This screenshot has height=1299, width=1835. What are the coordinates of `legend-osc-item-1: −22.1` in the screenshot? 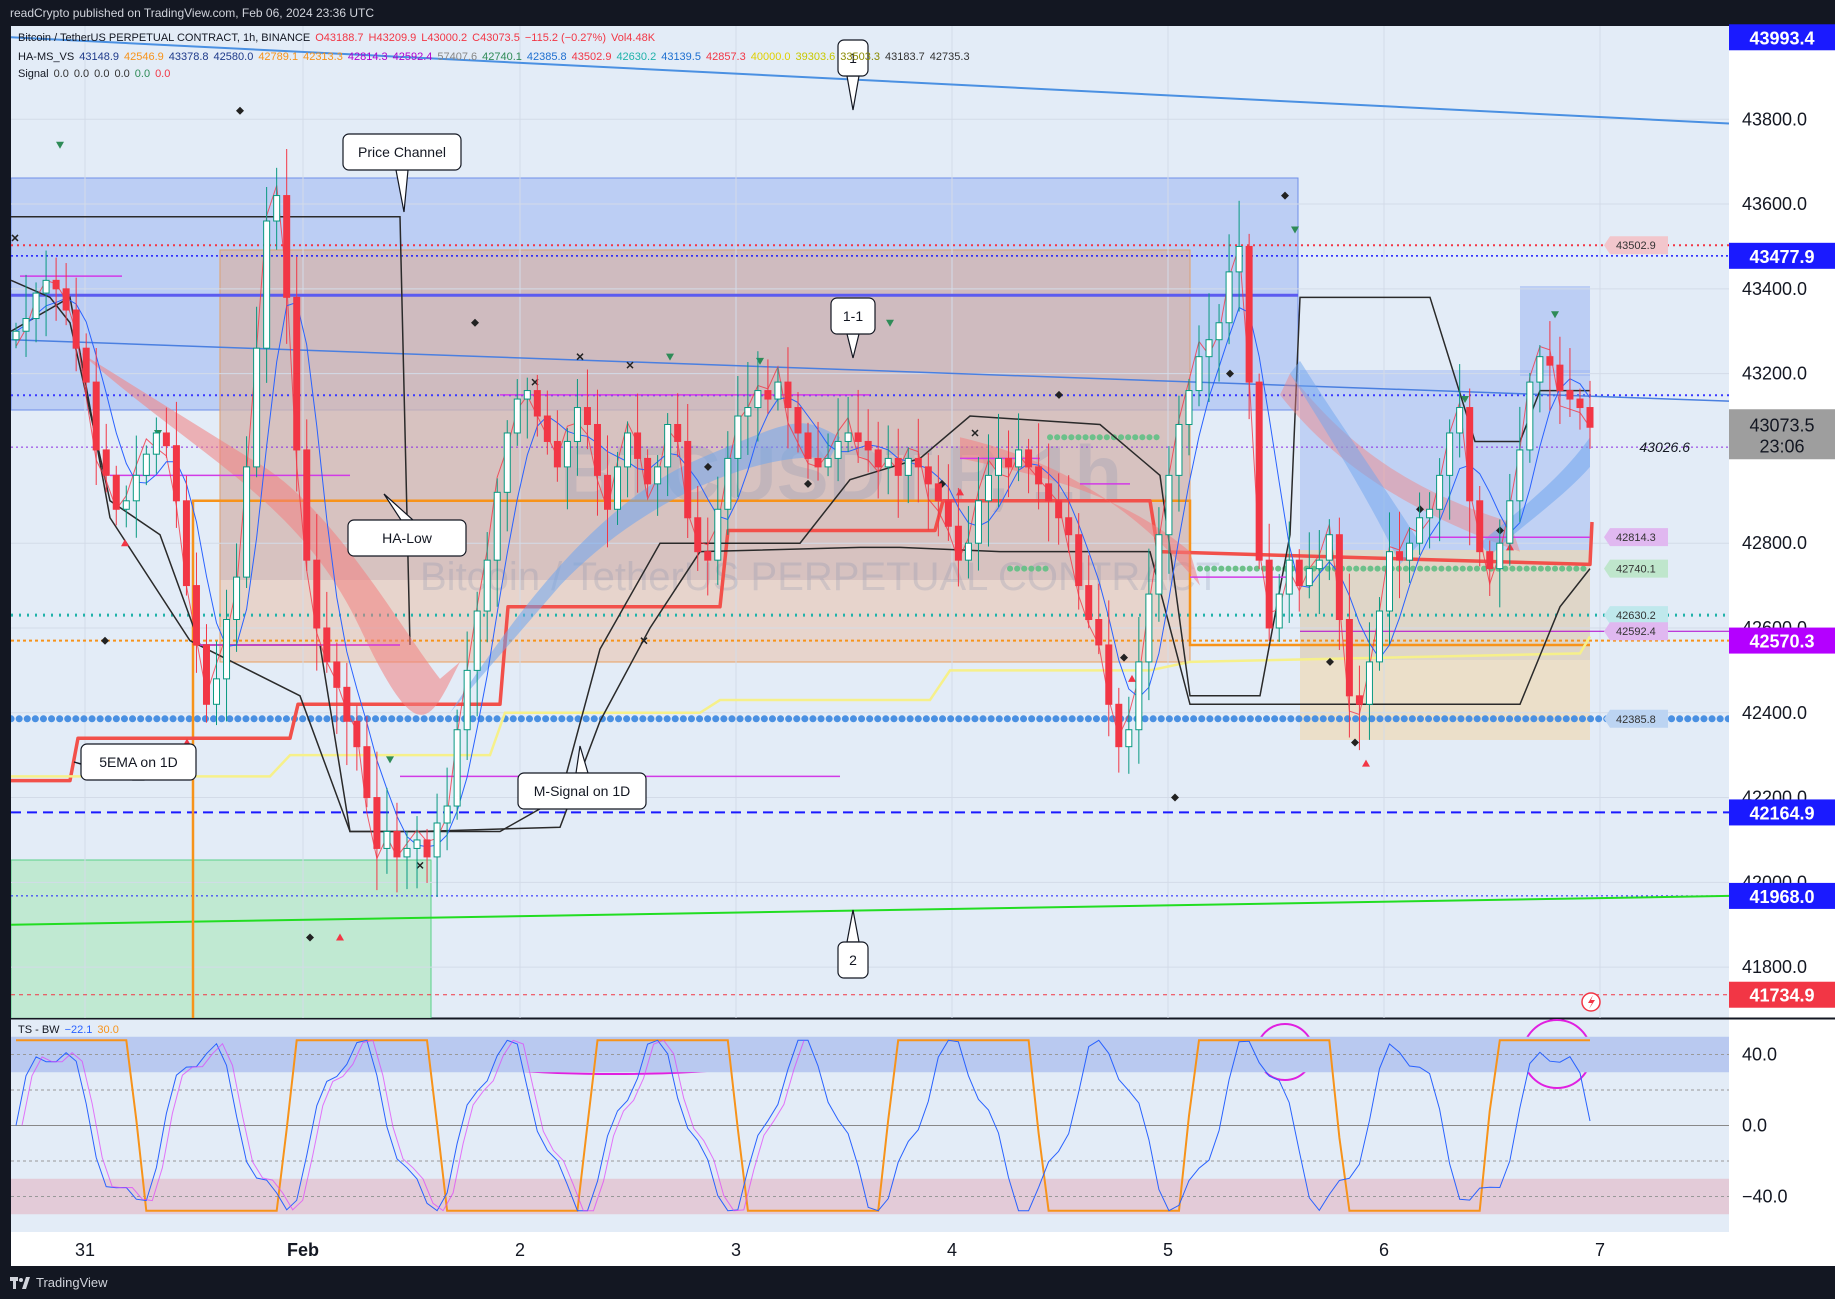 It's located at (78, 1030).